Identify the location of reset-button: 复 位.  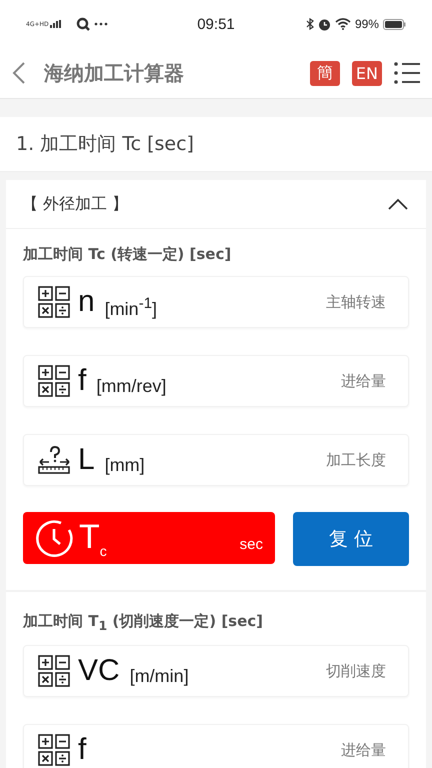
(351, 539).